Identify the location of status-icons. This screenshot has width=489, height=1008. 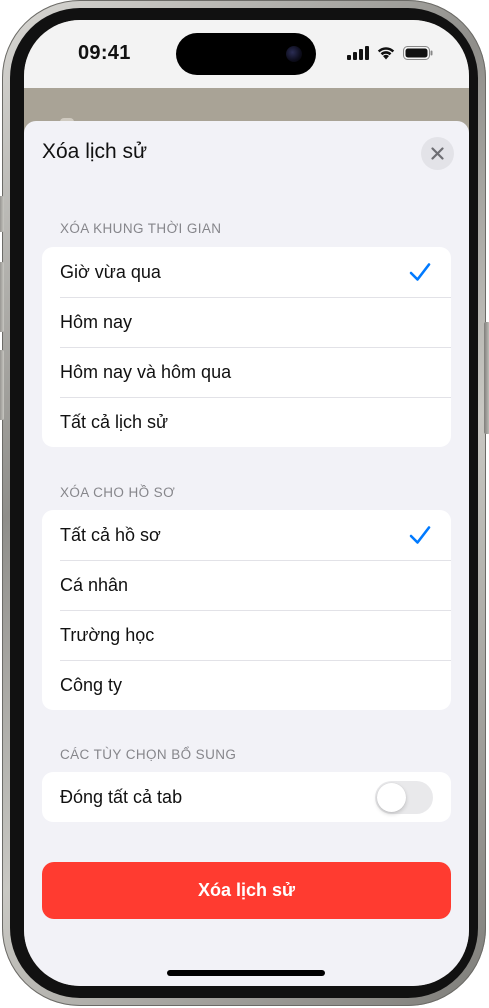
(390, 52).